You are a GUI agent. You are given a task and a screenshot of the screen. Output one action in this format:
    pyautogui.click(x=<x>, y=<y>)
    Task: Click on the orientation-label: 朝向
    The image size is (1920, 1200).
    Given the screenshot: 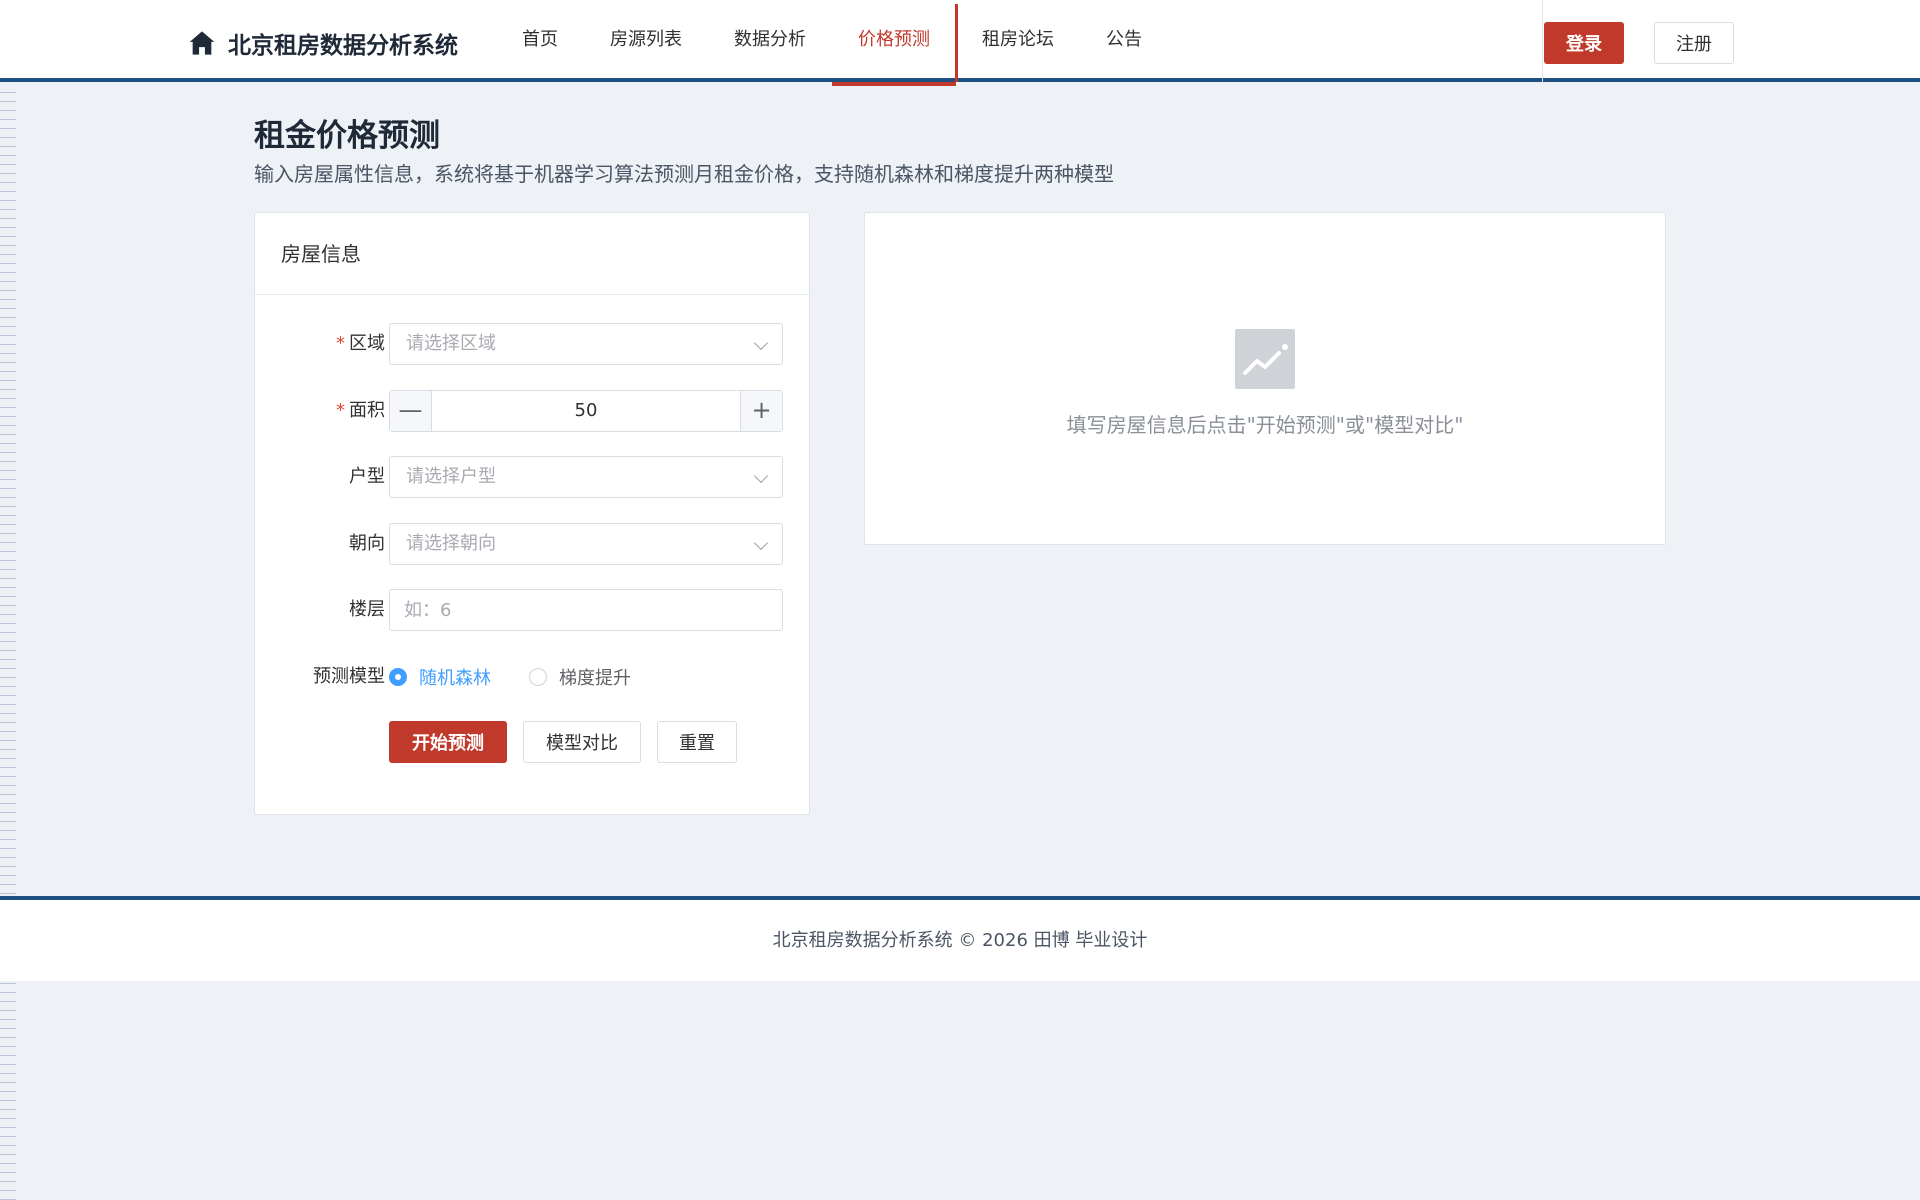 What is the action you would take?
    pyautogui.click(x=367, y=543)
    